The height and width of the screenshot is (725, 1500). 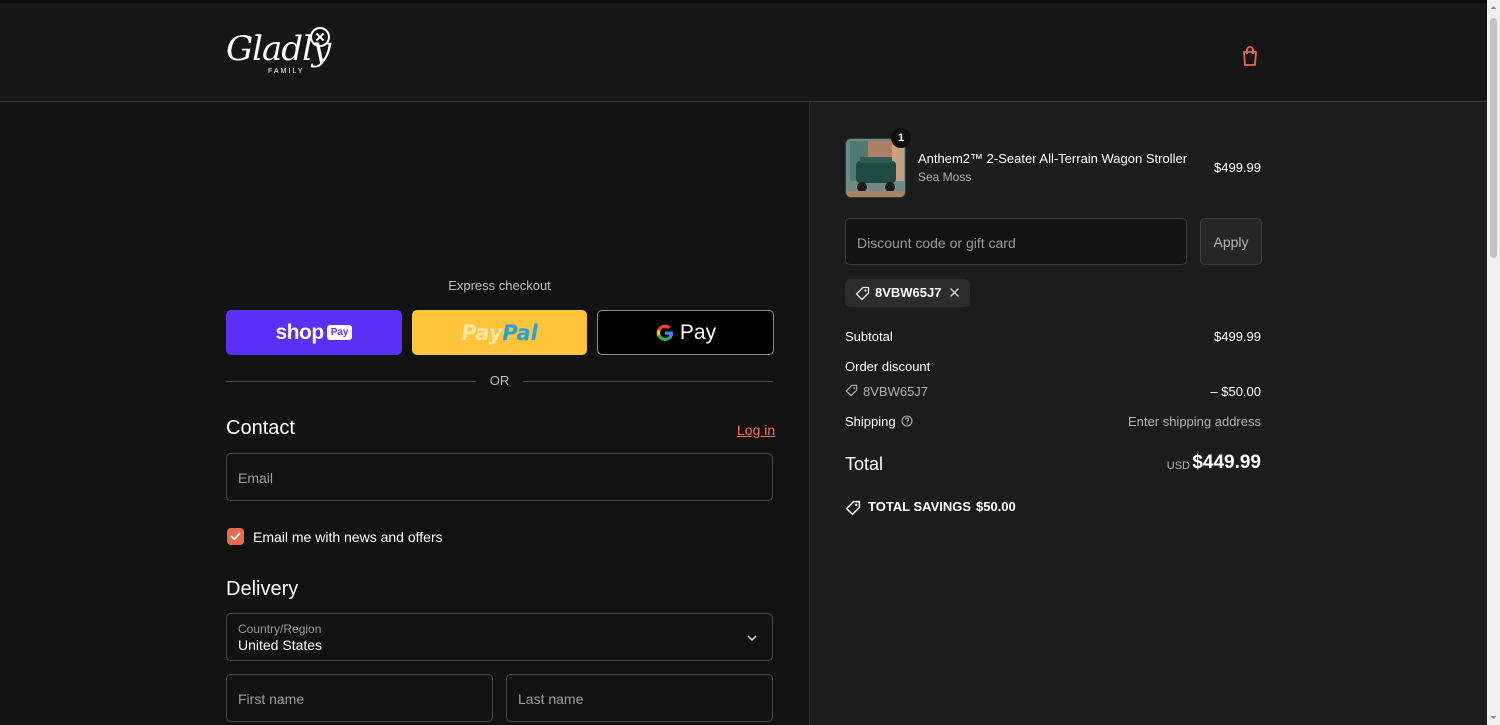 What do you see at coordinates (698, 332) in the screenshot?
I see `google-pay-wordmark: Pay` at bounding box center [698, 332].